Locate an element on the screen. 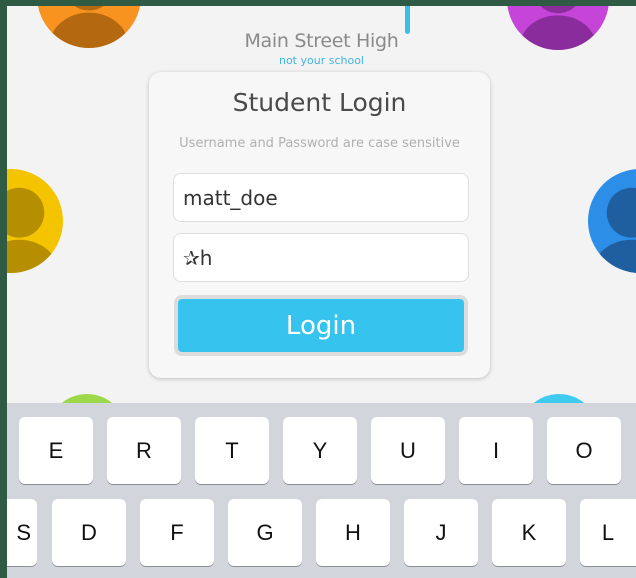 The width and height of the screenshot is (636, 578). key-l: L is located at coordinates (608, 532).